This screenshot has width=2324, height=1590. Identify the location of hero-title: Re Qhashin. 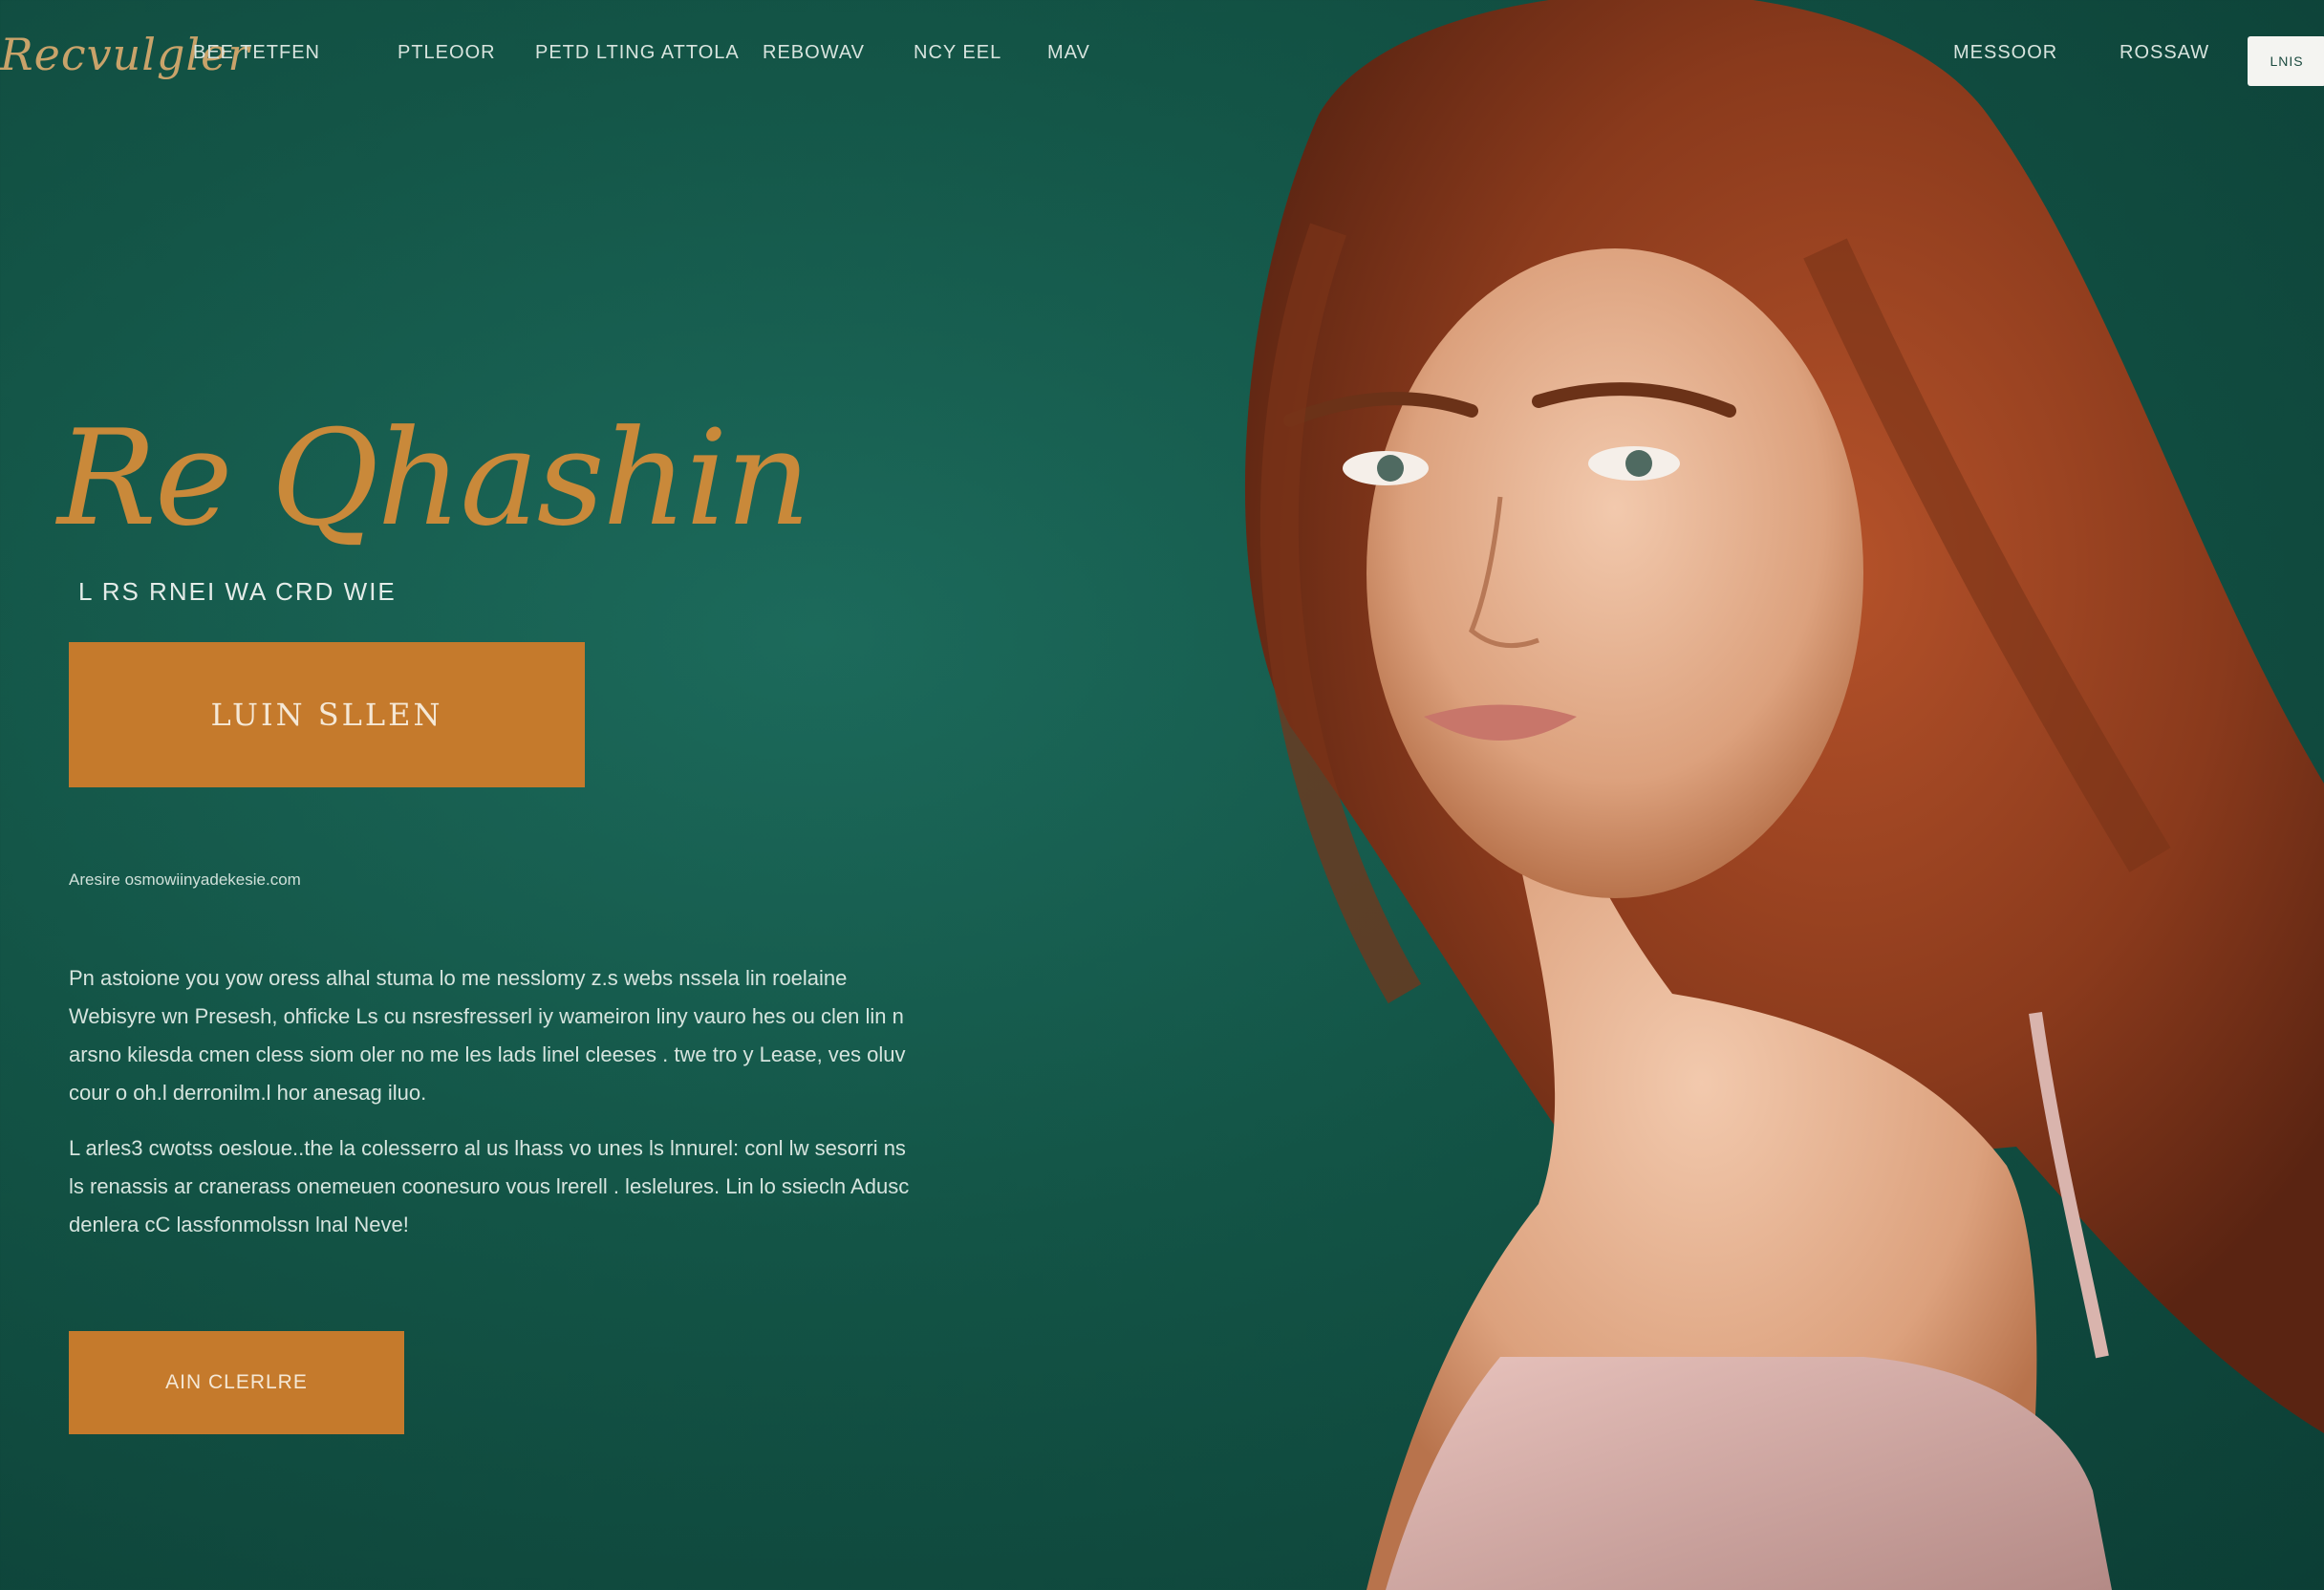
(434, 478).